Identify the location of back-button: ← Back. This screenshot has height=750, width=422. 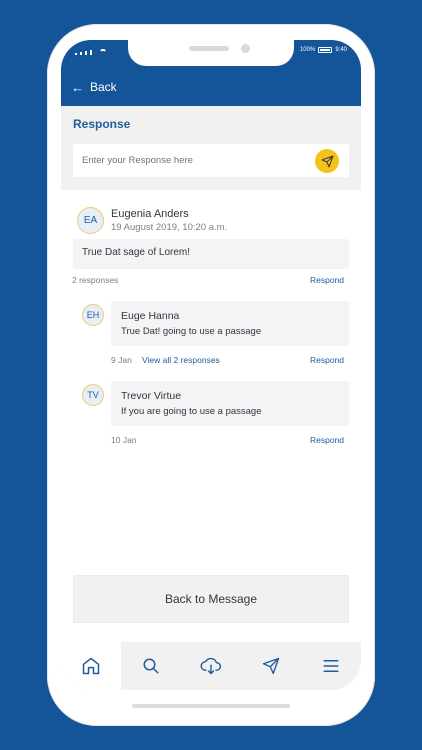
(94, 87).